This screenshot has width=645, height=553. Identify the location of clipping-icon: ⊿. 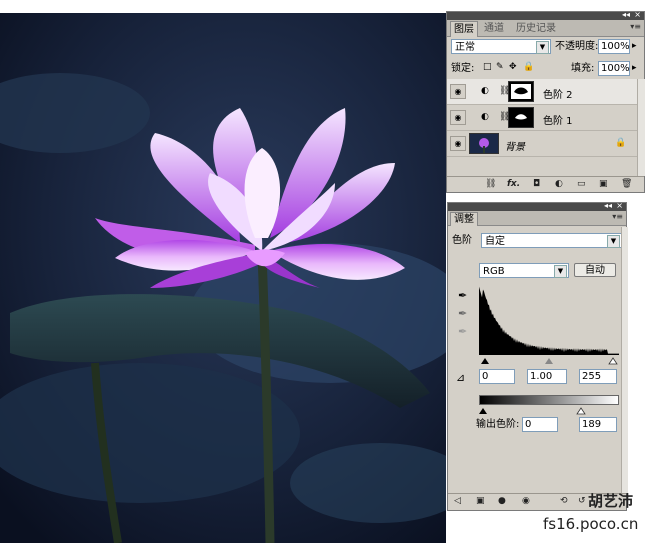
(460, 377).